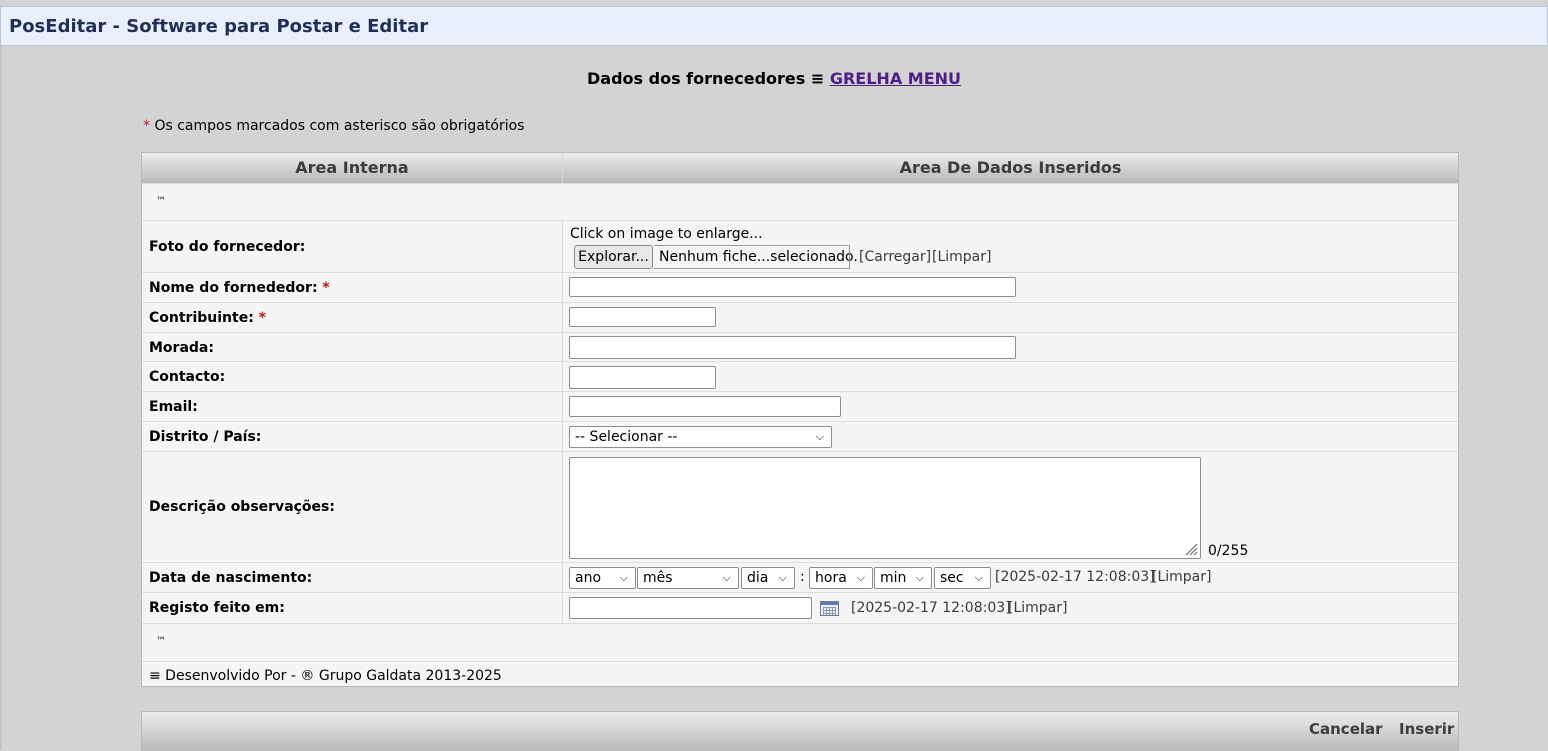  Describe the element at coordinates (800, 317) in the screenshot. I see `taxid-row: Contribuinte: *` at that location.